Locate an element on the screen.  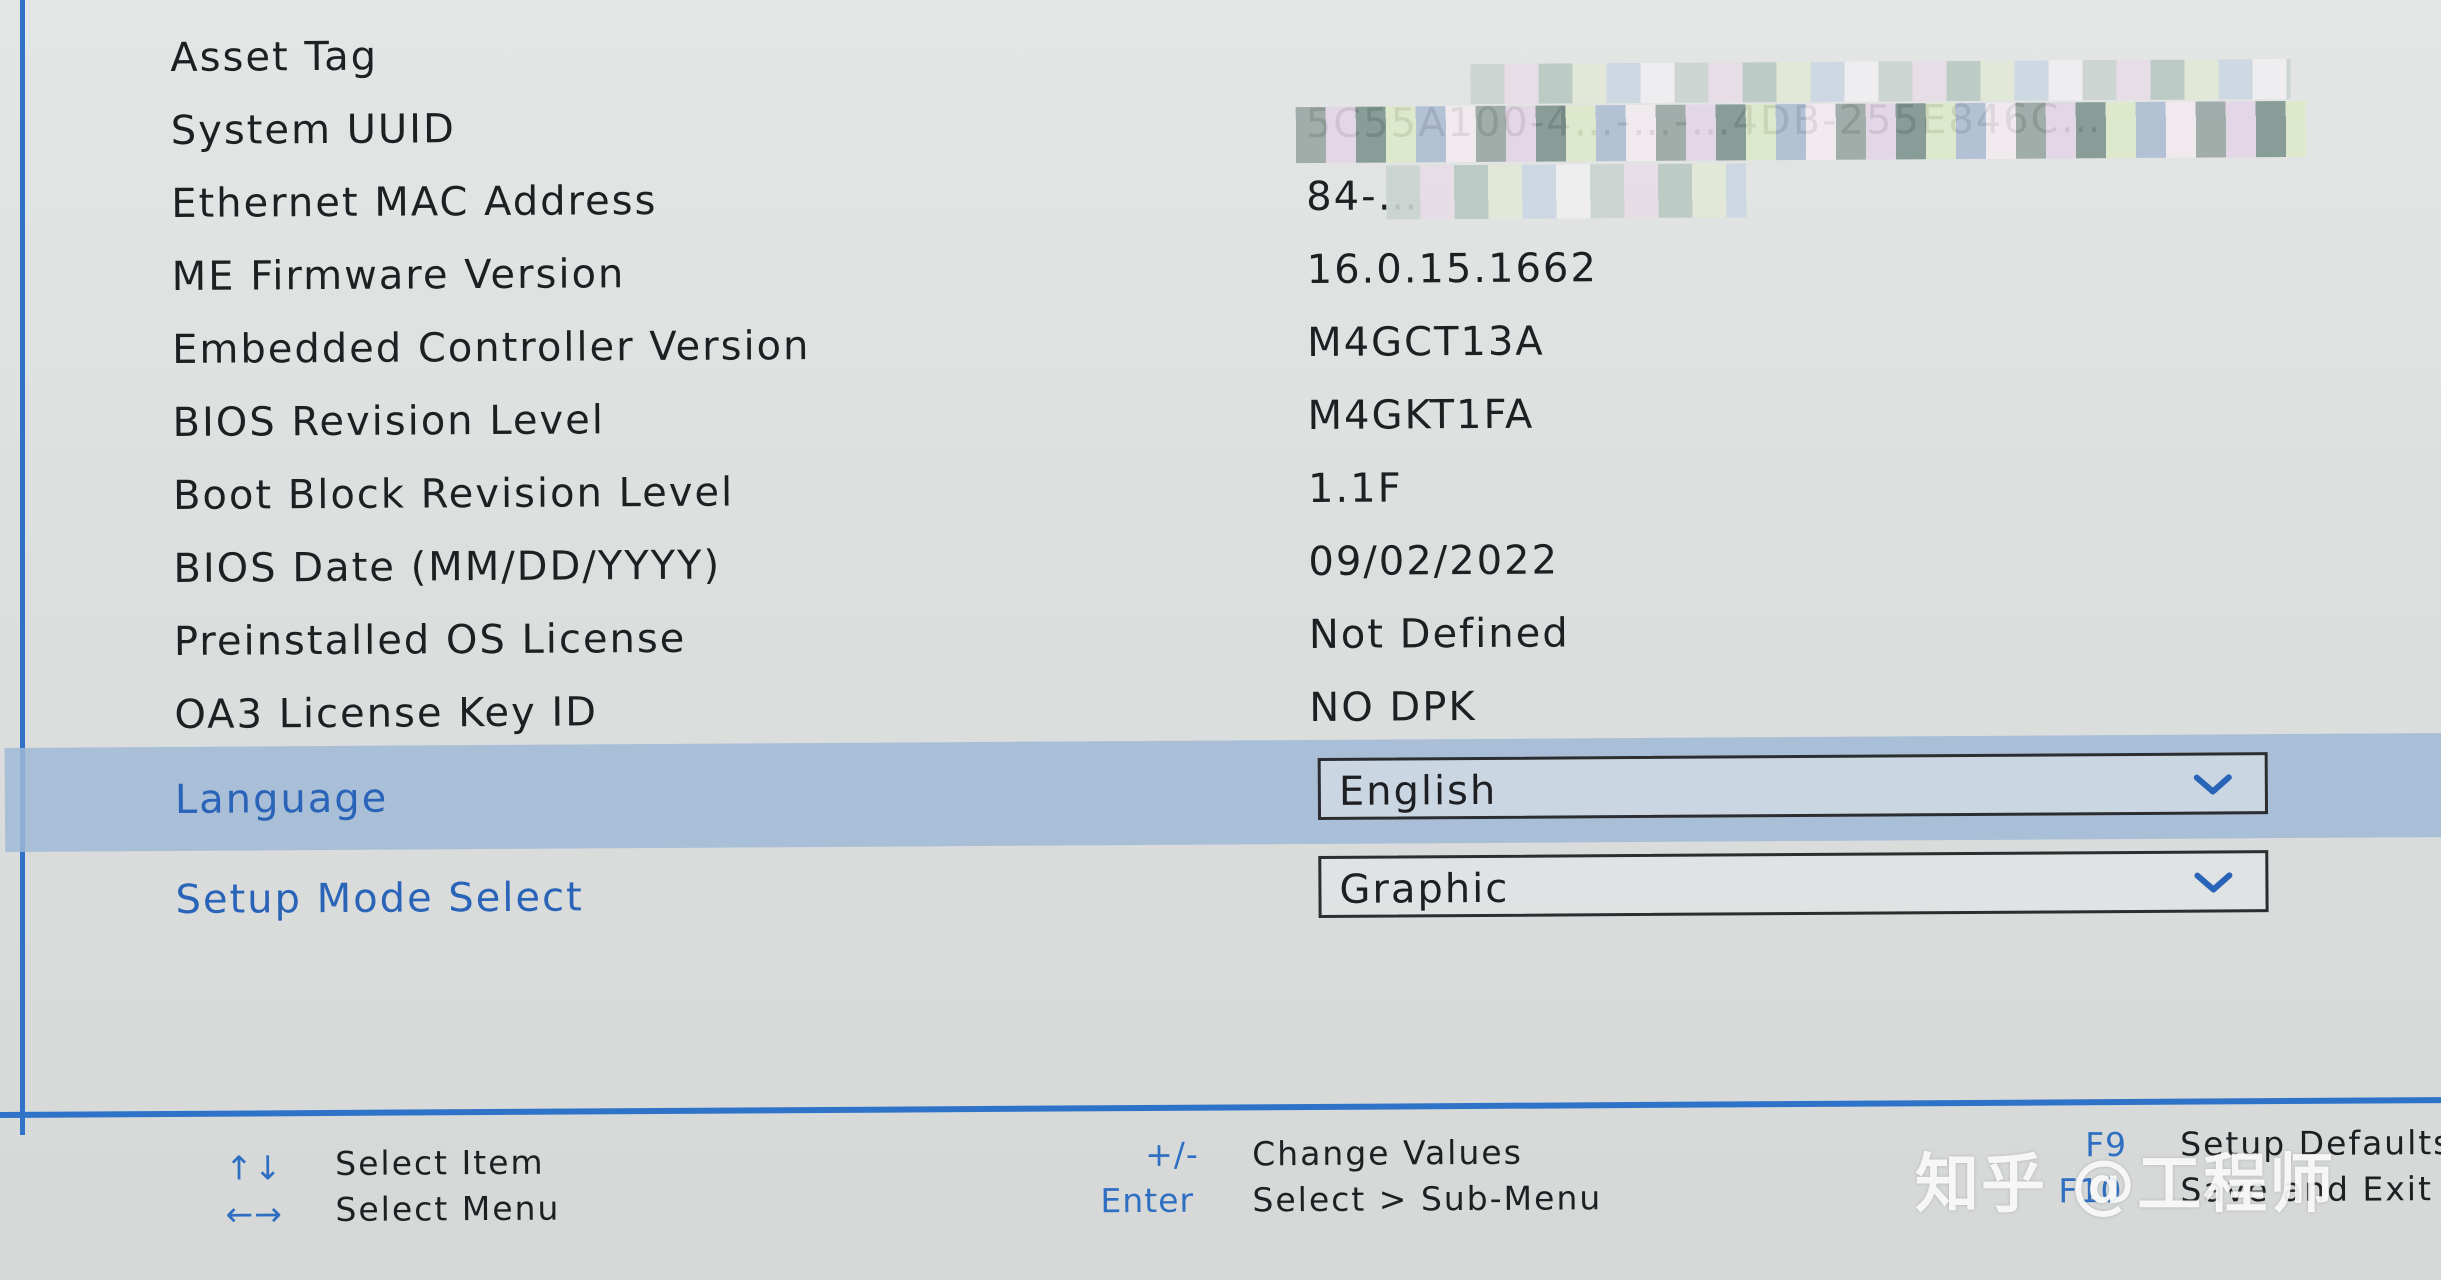
label-embedded-controller: Embedded Controller Version is located at coordinates (491, 348).